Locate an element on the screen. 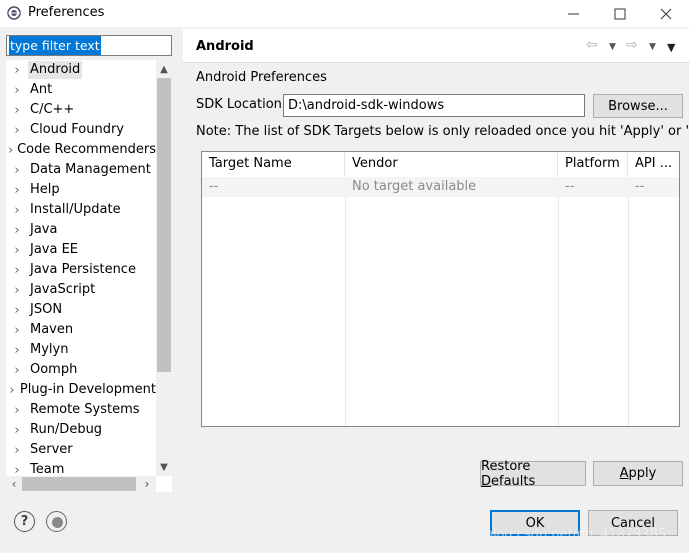 Image resolution: width=689 pixels, height=553 pixels. help-icon: ? is located at coordinates (24, 521).